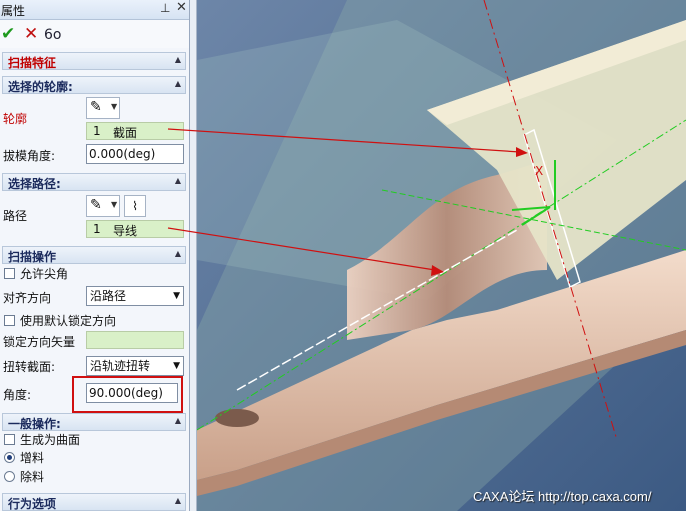  What do you see at coordinates (437, 270) in the screenshot?
I see `path-callout-arrowhead` at bounding box center [437, 270].